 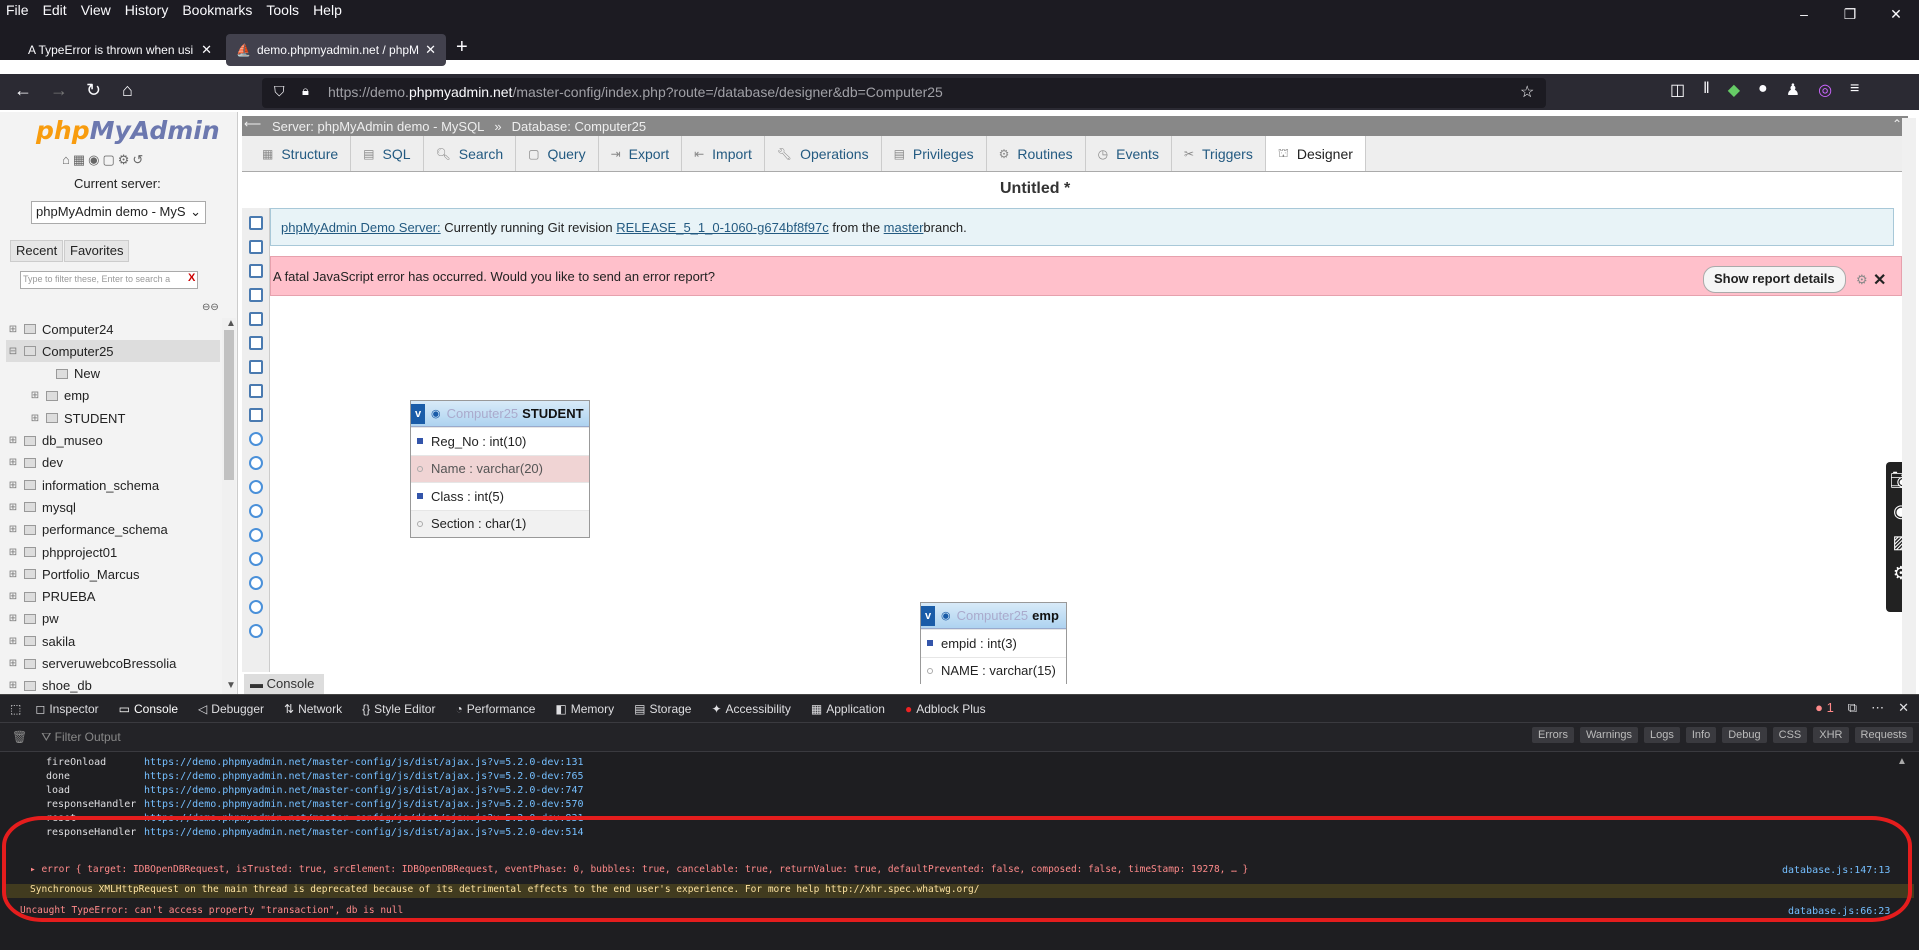 I want to click on home-icon: ⌂, so click(x=127, y=90).